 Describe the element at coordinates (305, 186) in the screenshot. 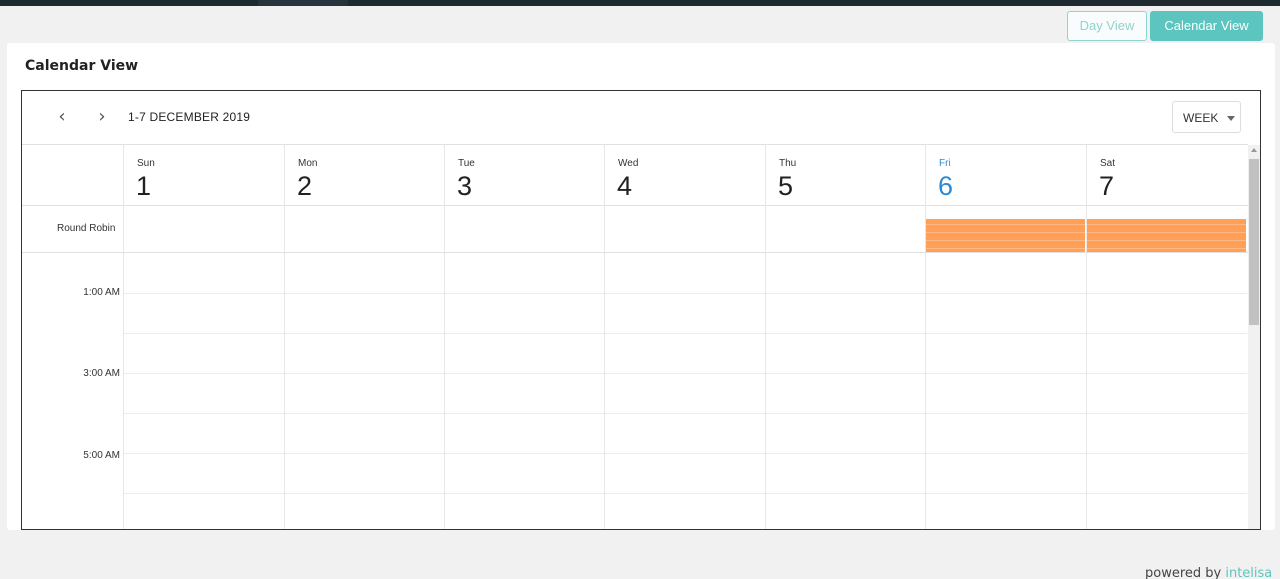

I see `day-number-2: 2` at that location.